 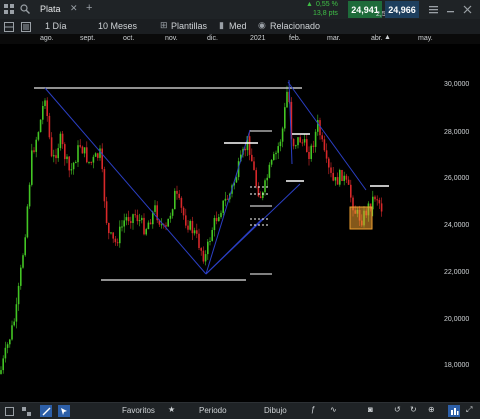 What do you see at coordinates (454, 411) in the screenshot?
I see `chart-type-icon` at bounding box center [454, 411].